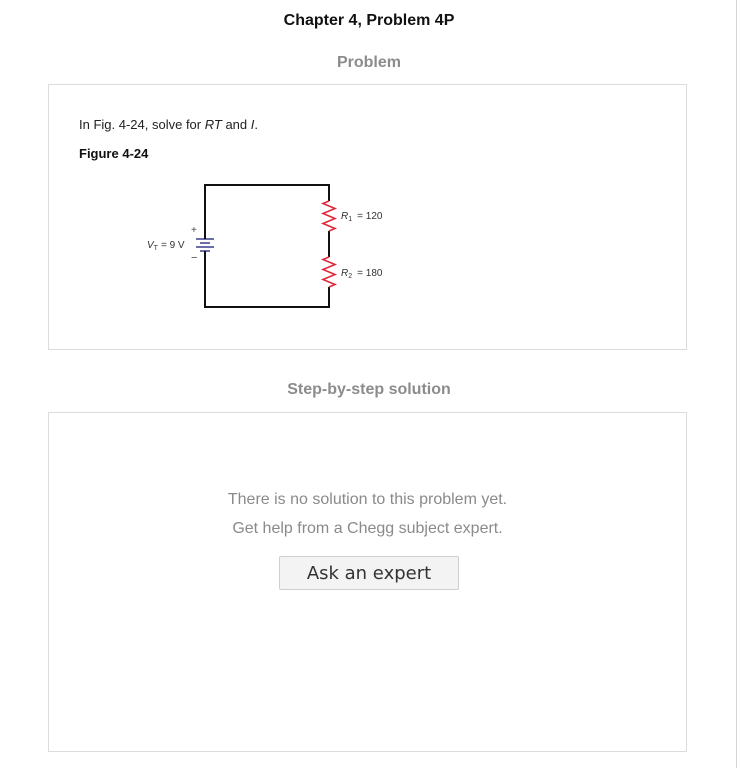 This screenshot has height=768, width=738. What do you see at coordinates (142, 124) in the screenshot?
I see `problem-text-prefix: In Fig. 4-24, solve for` at bounding box center [142, 124].